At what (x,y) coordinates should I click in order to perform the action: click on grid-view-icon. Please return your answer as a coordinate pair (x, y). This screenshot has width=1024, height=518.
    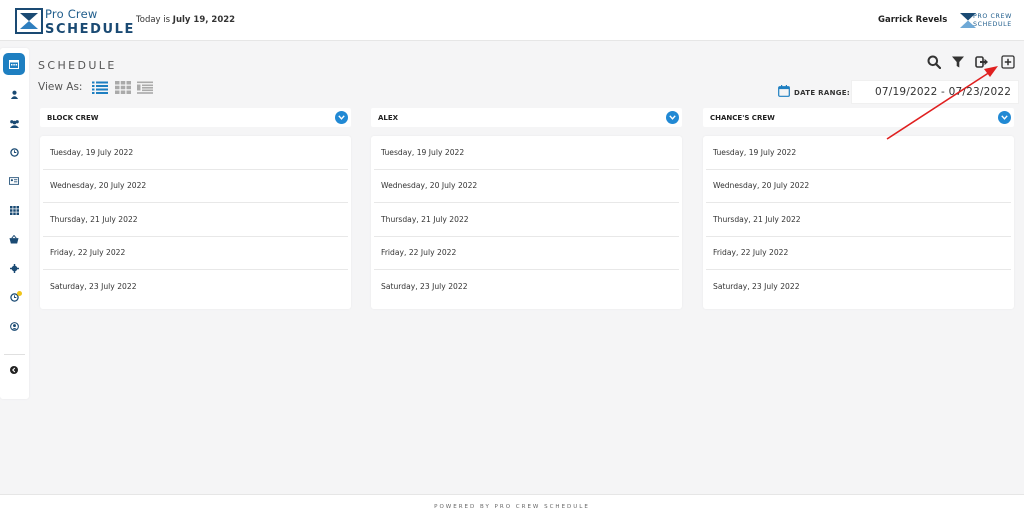
    Looking at the image, I should click on (123, 87).